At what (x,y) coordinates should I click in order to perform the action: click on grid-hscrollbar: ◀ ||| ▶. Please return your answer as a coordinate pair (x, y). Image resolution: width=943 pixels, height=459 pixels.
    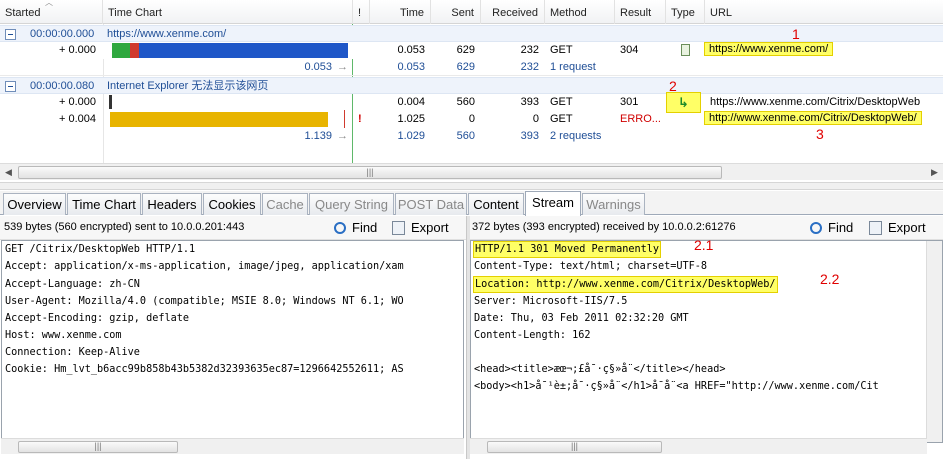
    Looking at the image, I should click on (471, 171).